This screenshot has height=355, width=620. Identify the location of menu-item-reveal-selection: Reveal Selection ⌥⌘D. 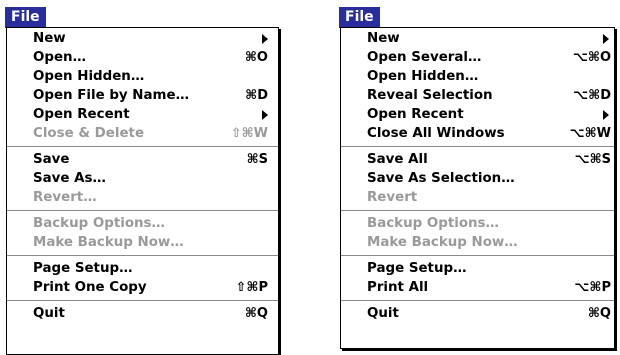
(477, 95).